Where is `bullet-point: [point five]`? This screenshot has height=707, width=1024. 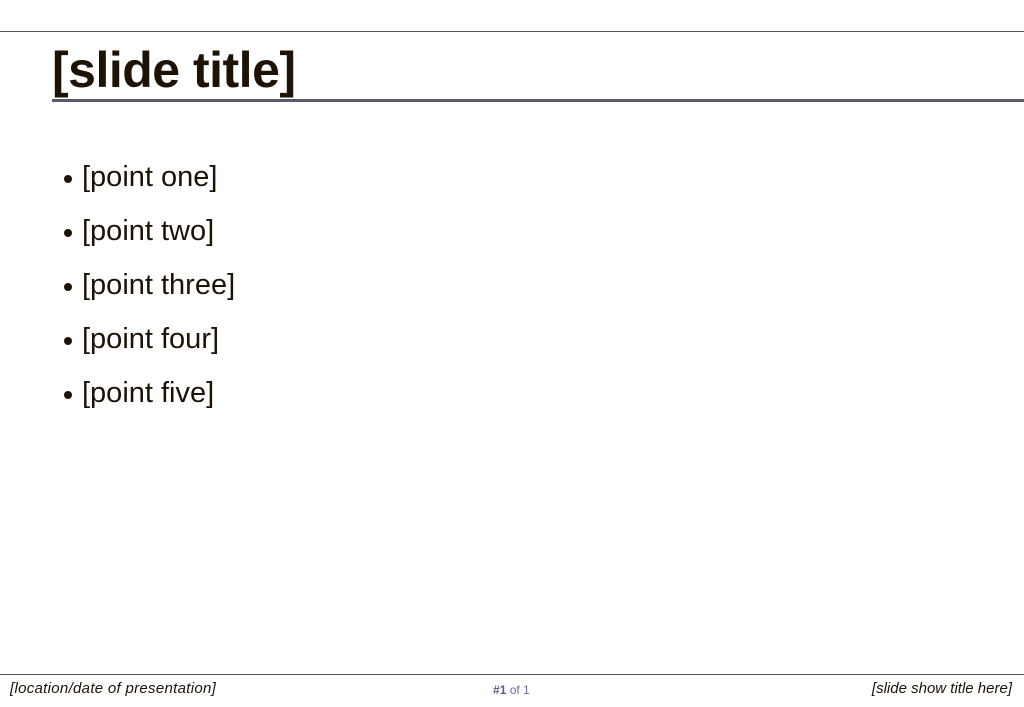 bullet-point: [point five] is located at coordinates (149, 393).